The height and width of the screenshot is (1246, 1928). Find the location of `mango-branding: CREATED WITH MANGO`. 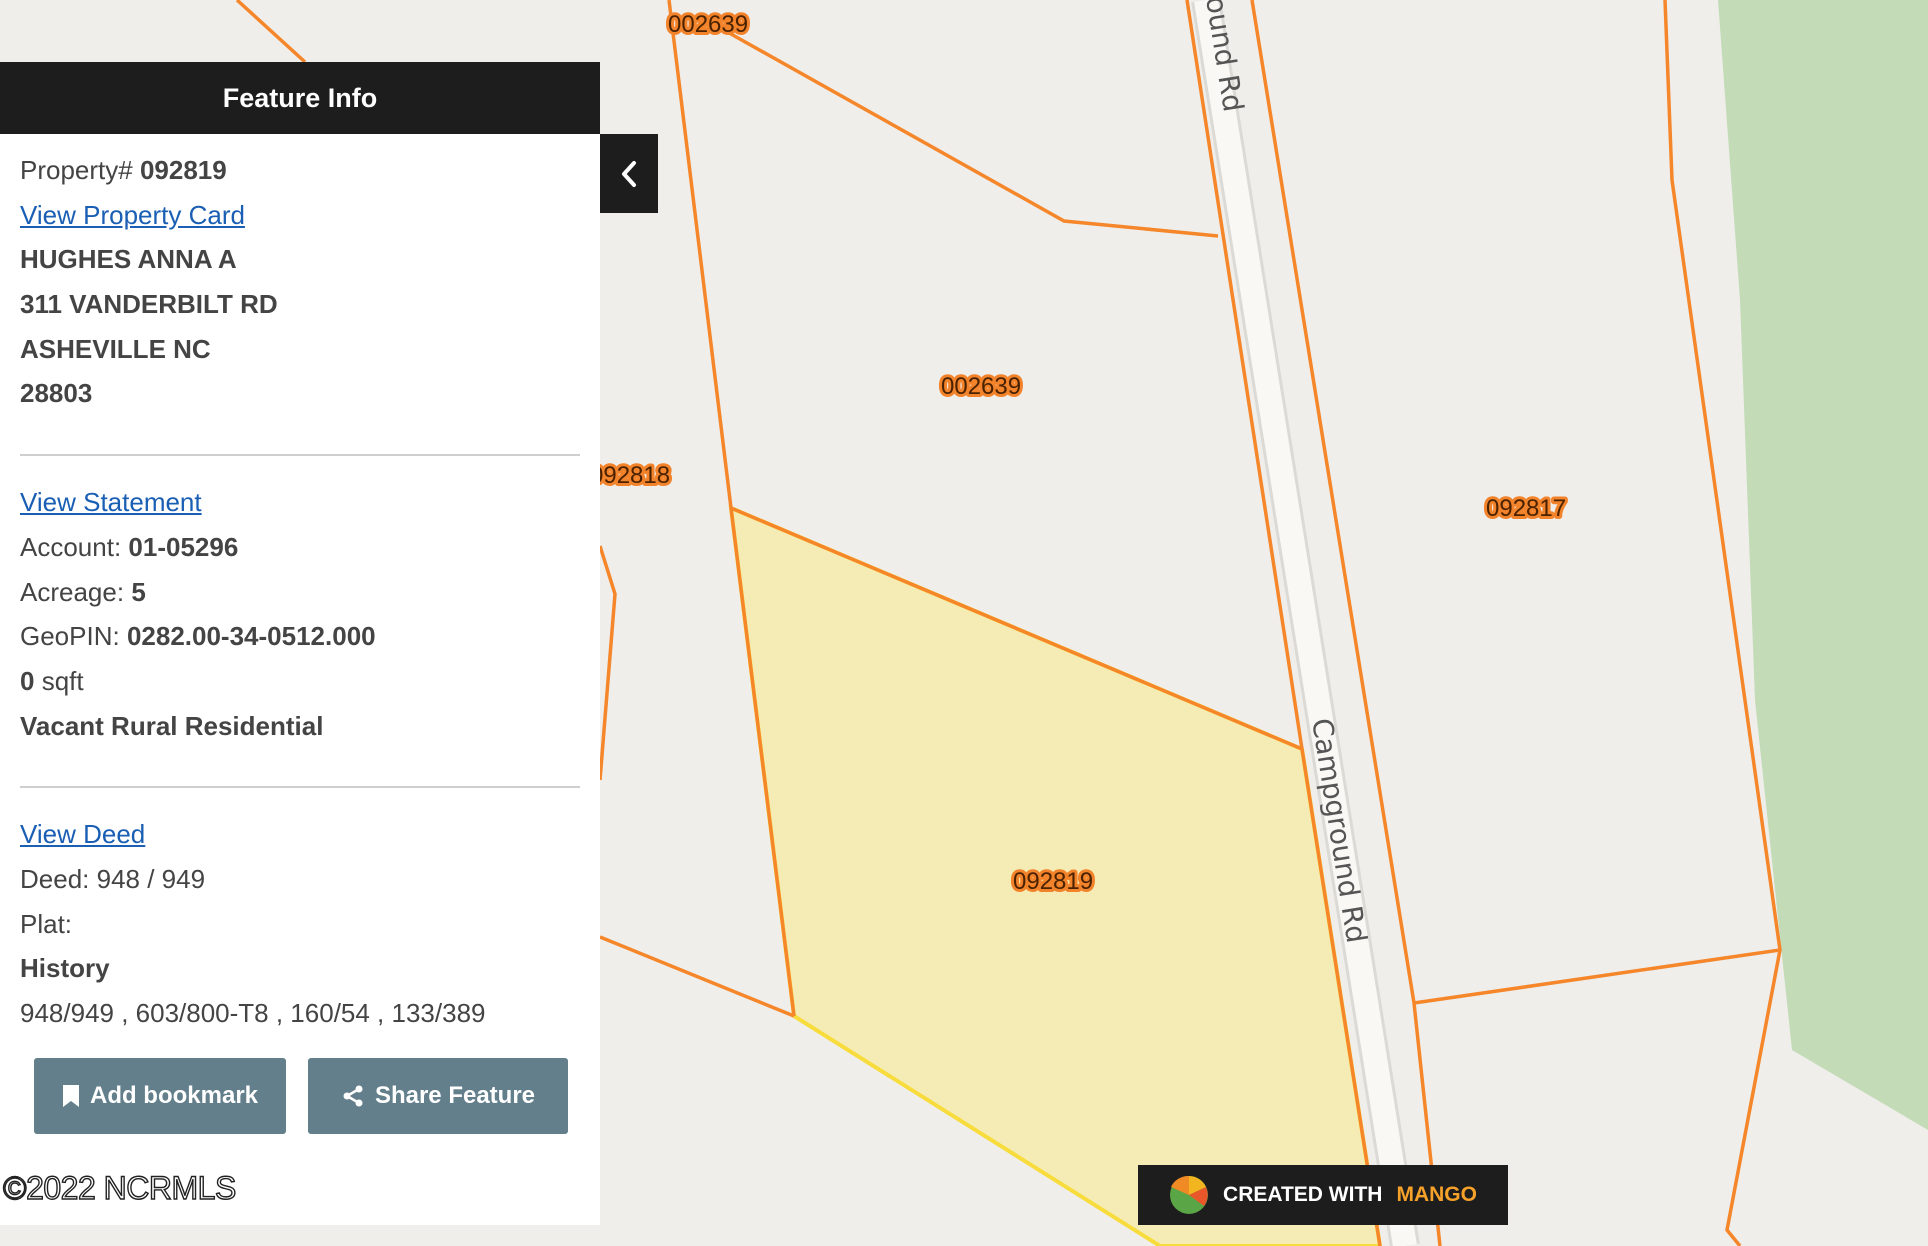

mango-branding: CREATED WITH MANGO is located at coordinates (1323, 1195).